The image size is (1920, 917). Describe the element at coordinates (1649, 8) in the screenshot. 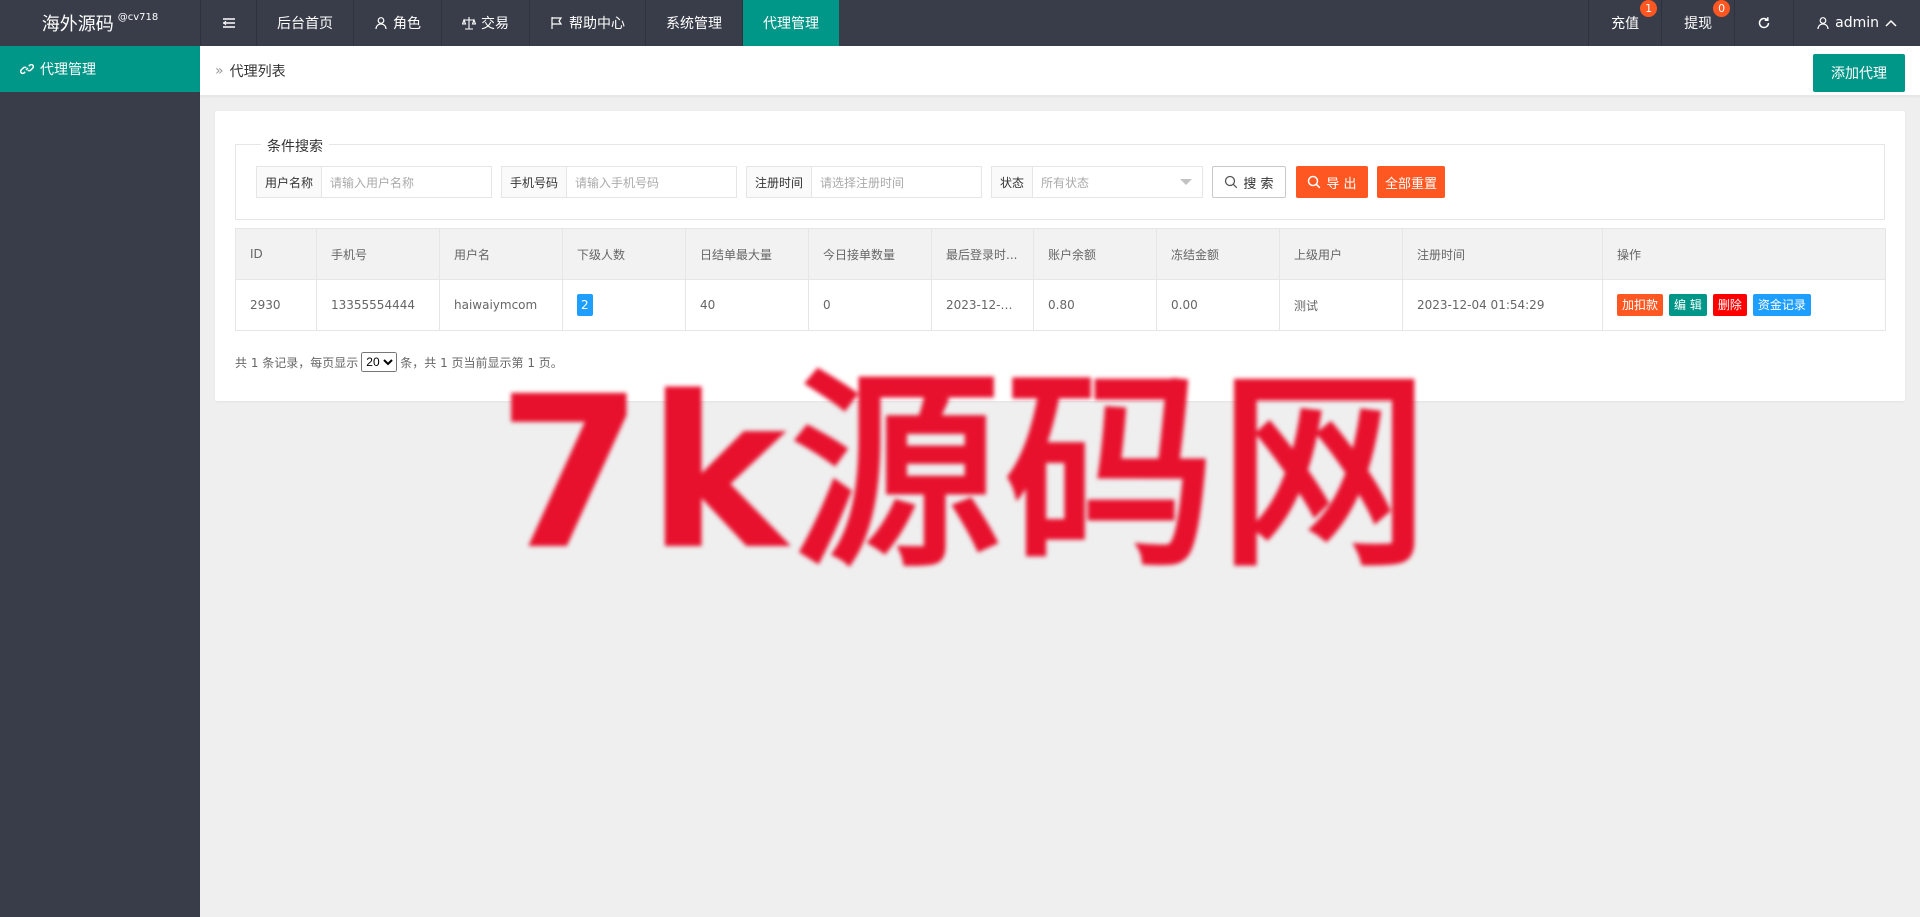

I see `recharge-badge: 1` at that location.